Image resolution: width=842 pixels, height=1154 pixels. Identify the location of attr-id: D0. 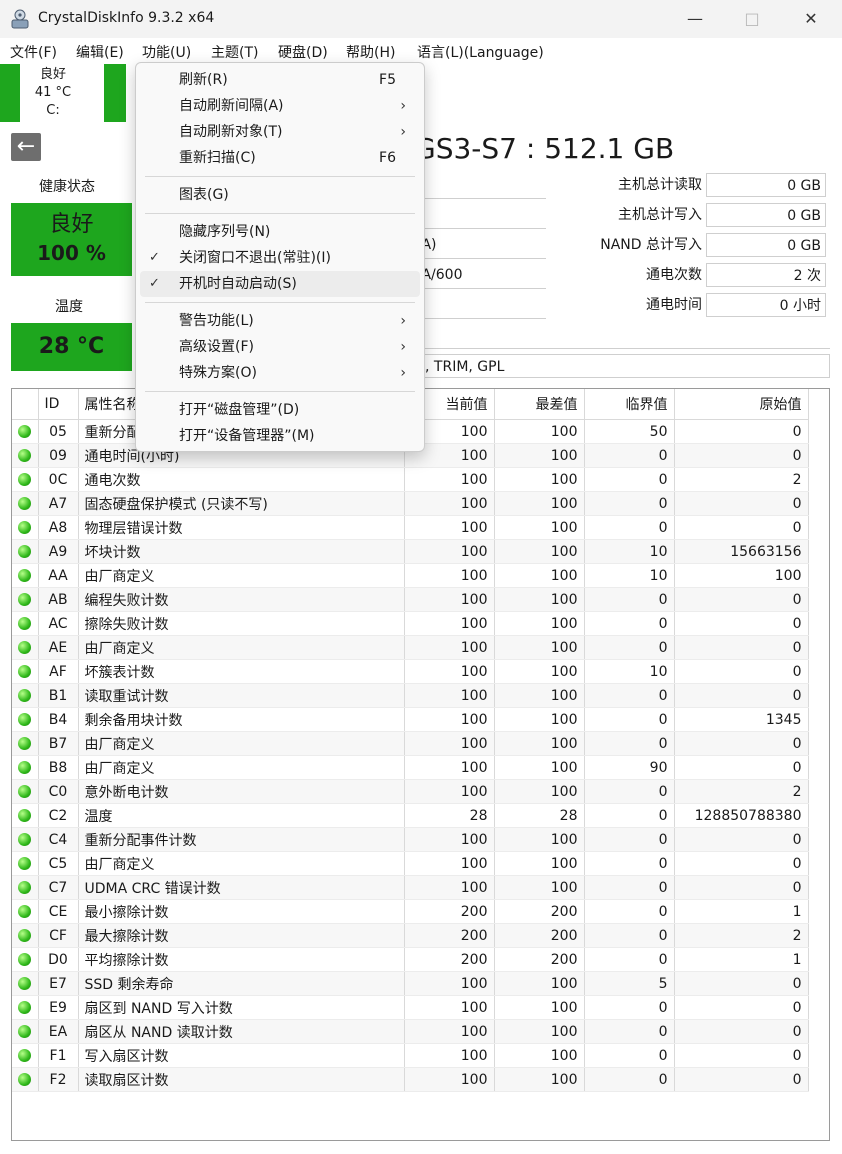
(58, 959).